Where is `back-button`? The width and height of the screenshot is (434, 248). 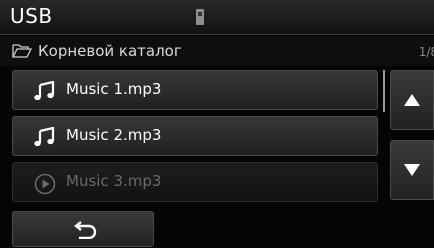
back-button is located at coordinates (83, 229).